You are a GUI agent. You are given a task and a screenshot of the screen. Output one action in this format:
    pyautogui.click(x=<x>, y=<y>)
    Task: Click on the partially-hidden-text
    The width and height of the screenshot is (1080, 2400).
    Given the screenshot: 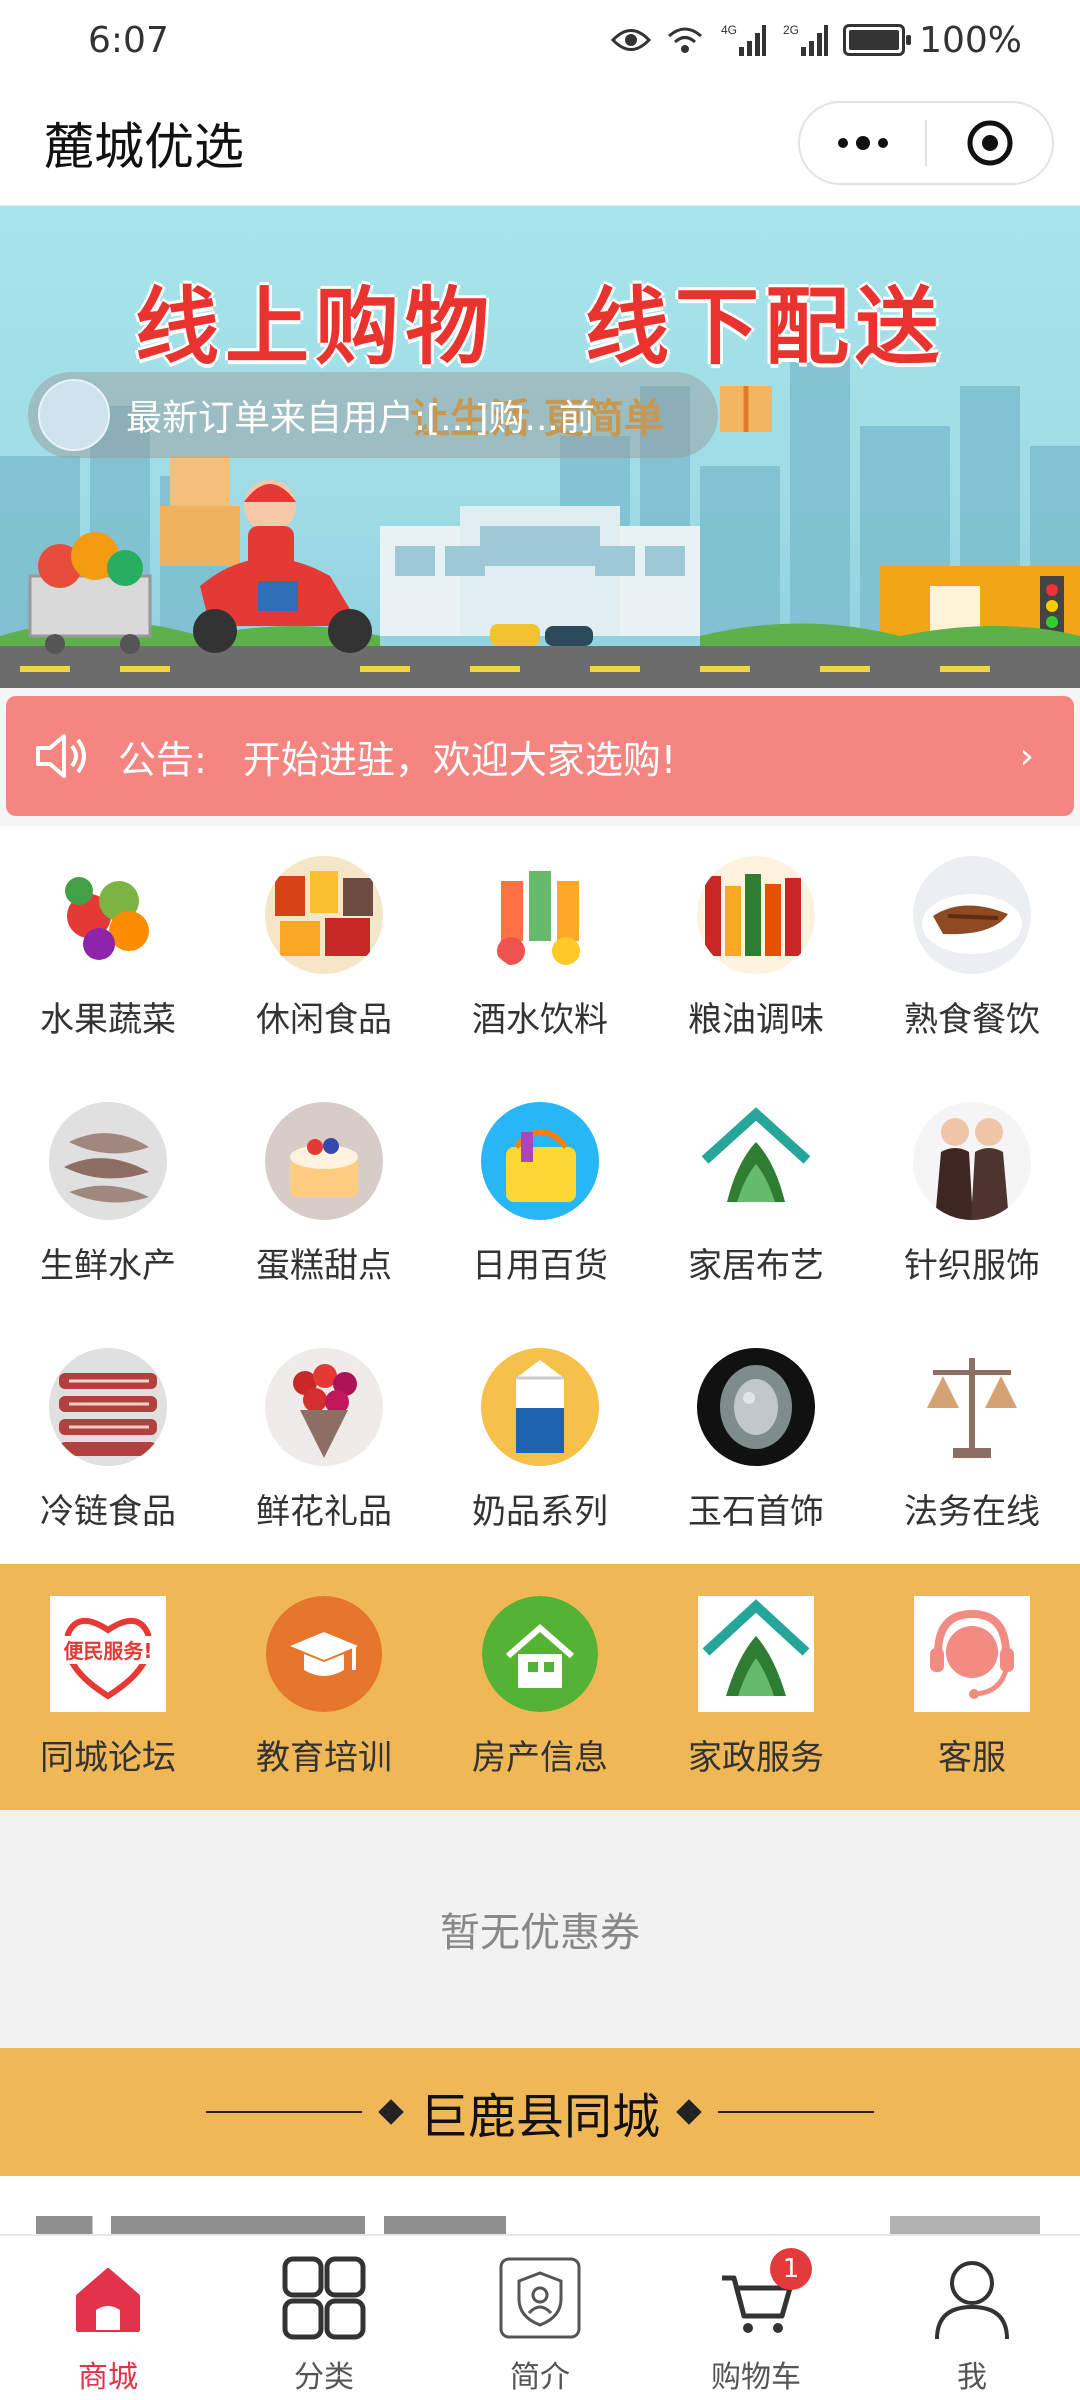 What is the action you would take?
    pyautogui.click(x=271, y=2226)
    